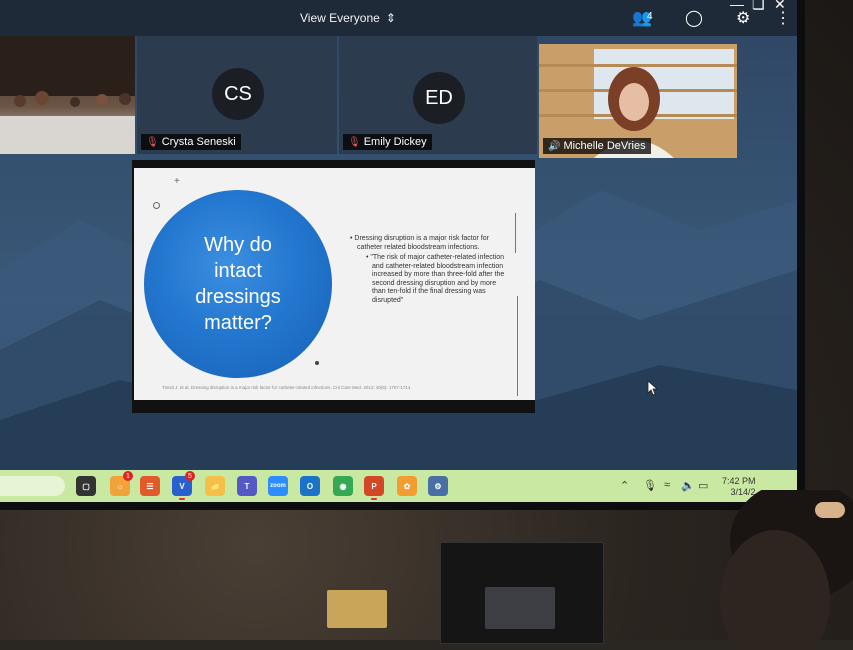 This screenshot has width=853, height=650. What do you see at coordinates (310, 486) in the screenshot?
I see `outlook-icon: O` at bounding box center [310, 486].